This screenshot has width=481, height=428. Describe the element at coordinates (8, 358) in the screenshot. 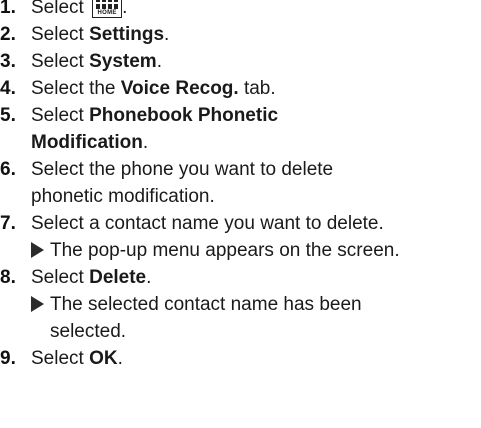

I see `step-number: 9.` at that location.